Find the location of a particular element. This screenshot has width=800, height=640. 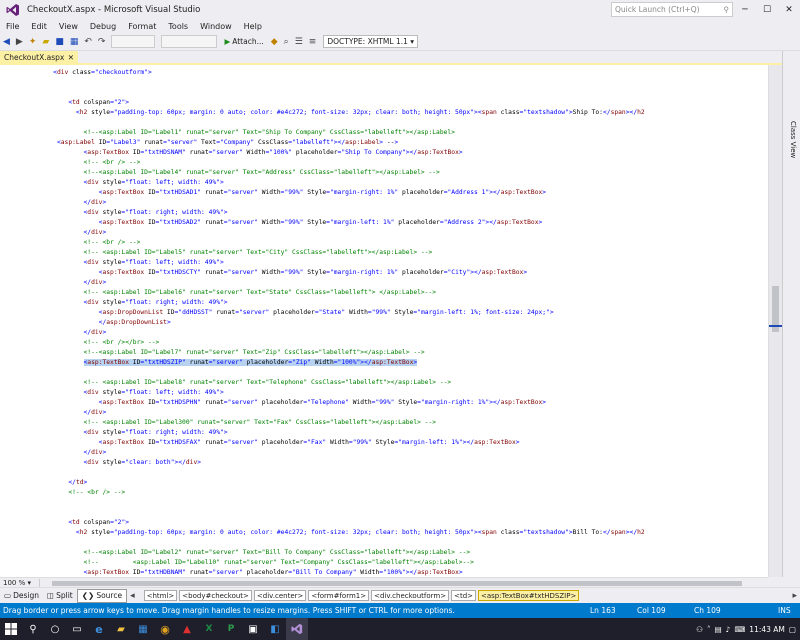

find-icon: ⌕ is located at coordinates (286, 42).